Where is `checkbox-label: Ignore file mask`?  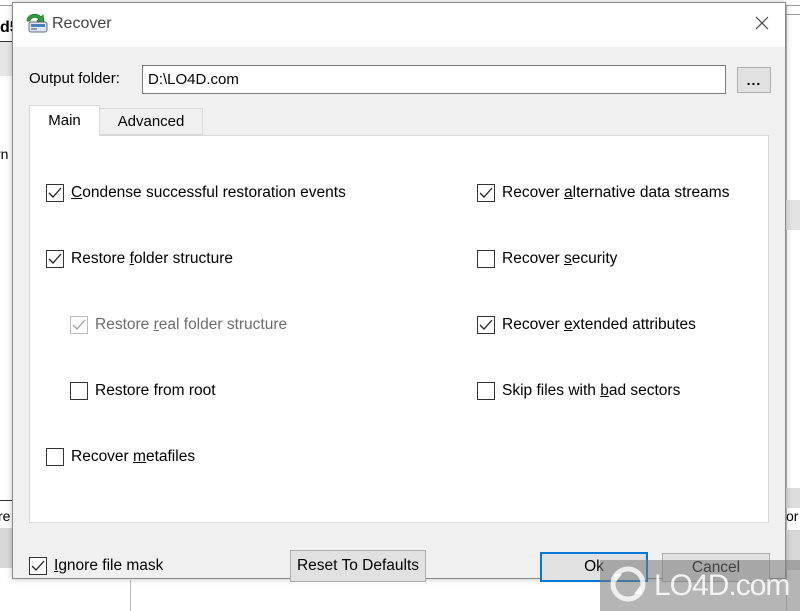
checkbox-label: Ignore file mask is located at coordinates (109, 565).